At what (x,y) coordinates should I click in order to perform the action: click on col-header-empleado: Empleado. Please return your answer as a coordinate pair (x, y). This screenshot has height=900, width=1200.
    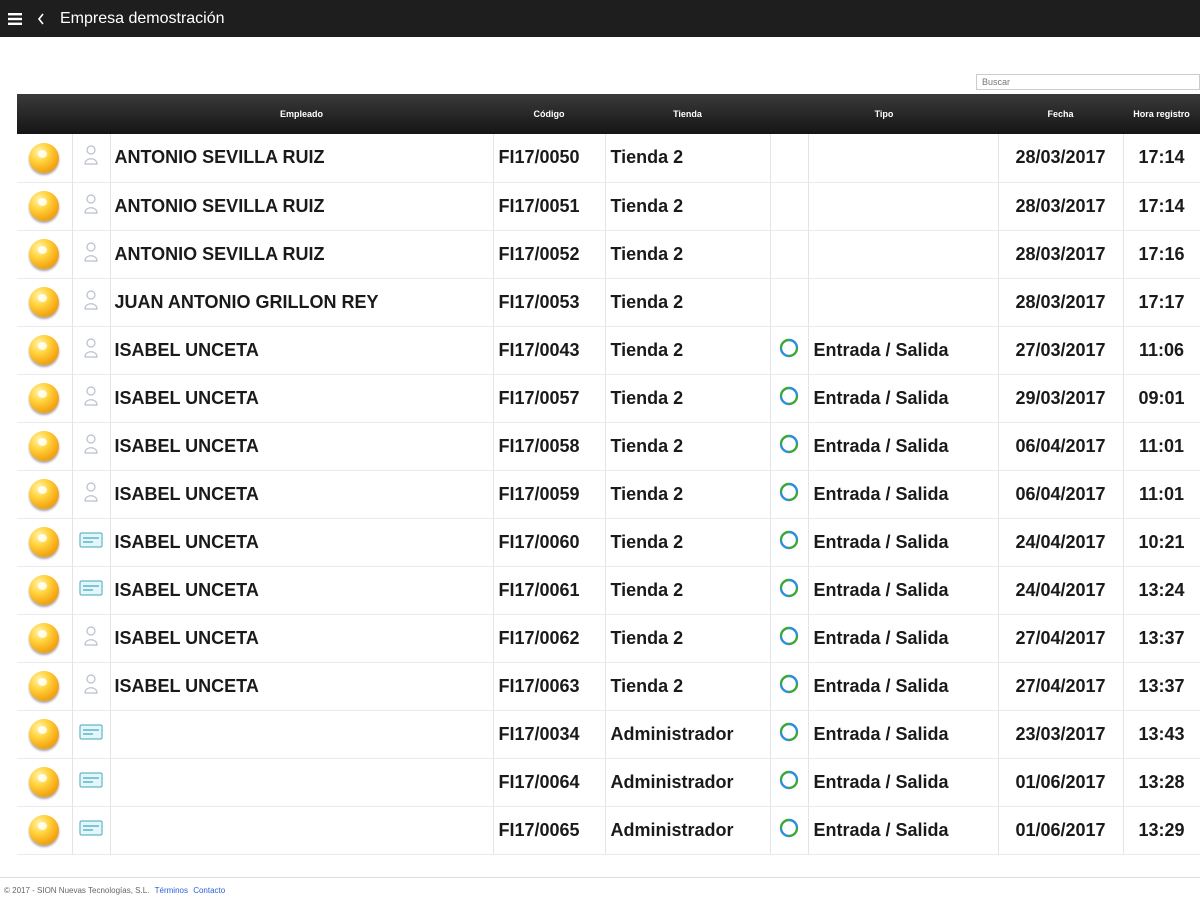
    Looking at the image, I should click on (301, 114).